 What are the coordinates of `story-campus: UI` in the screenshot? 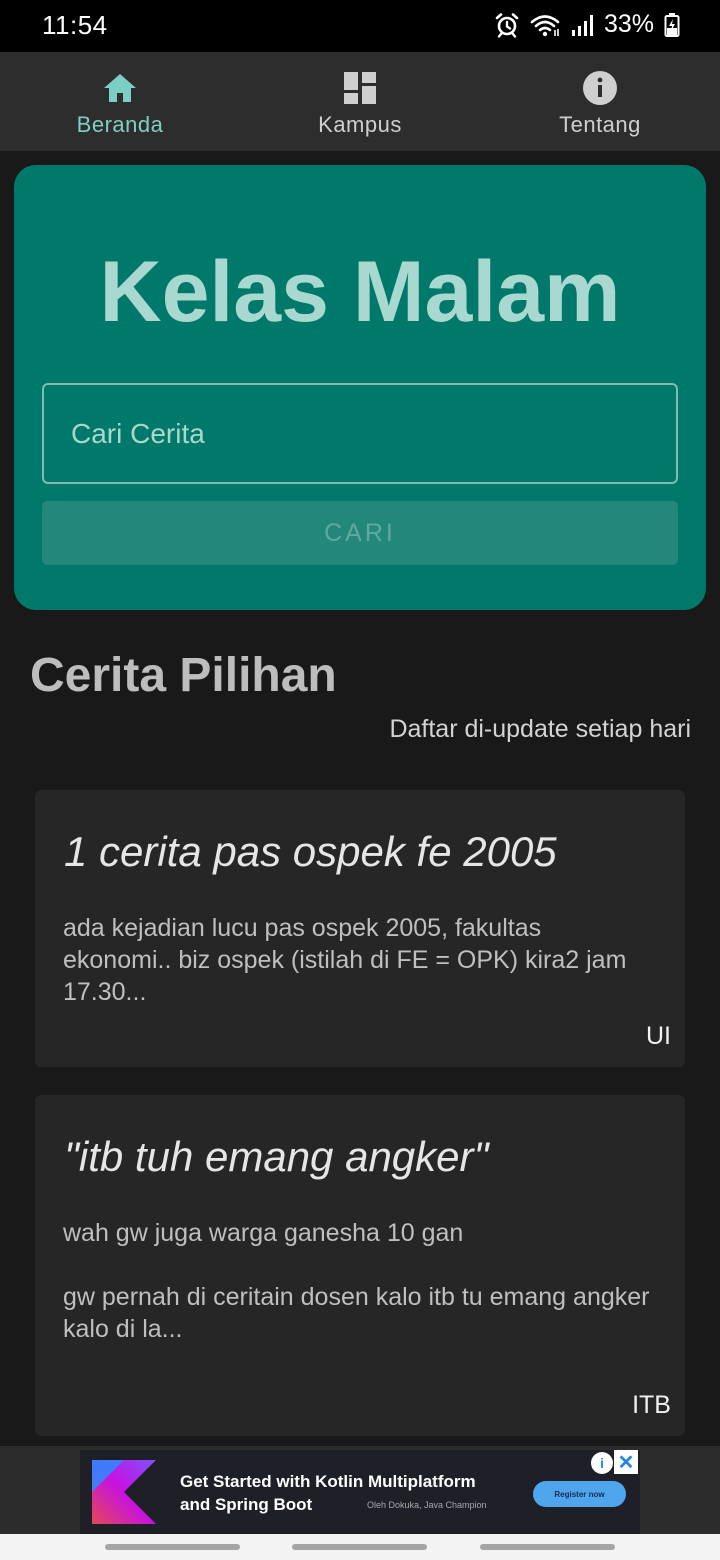 It's located at (658, 1036).